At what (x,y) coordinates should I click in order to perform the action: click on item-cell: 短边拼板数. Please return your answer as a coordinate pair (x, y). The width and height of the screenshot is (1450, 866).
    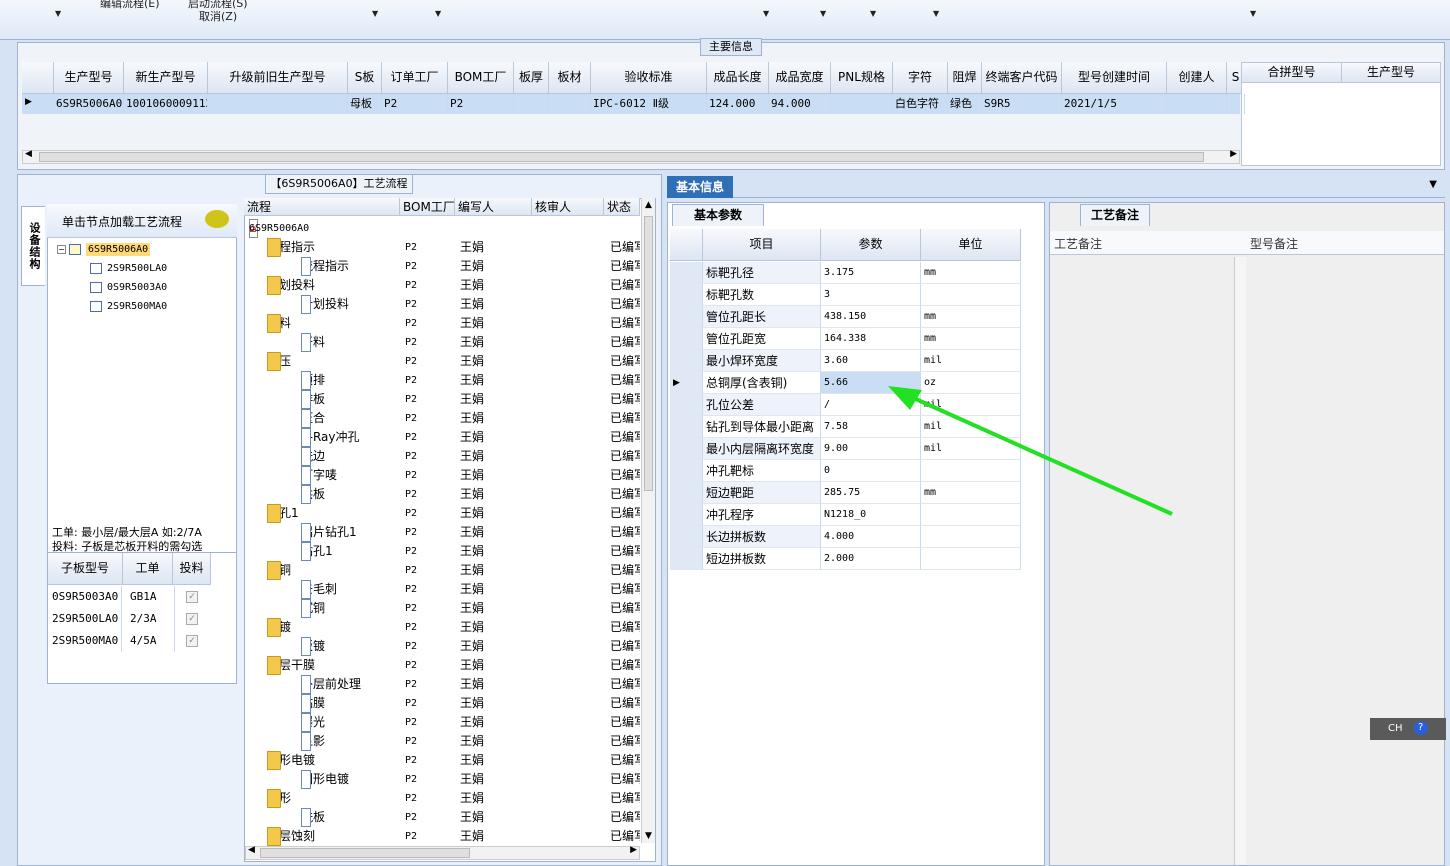
    Looking at the image, I should click on (762, 559).